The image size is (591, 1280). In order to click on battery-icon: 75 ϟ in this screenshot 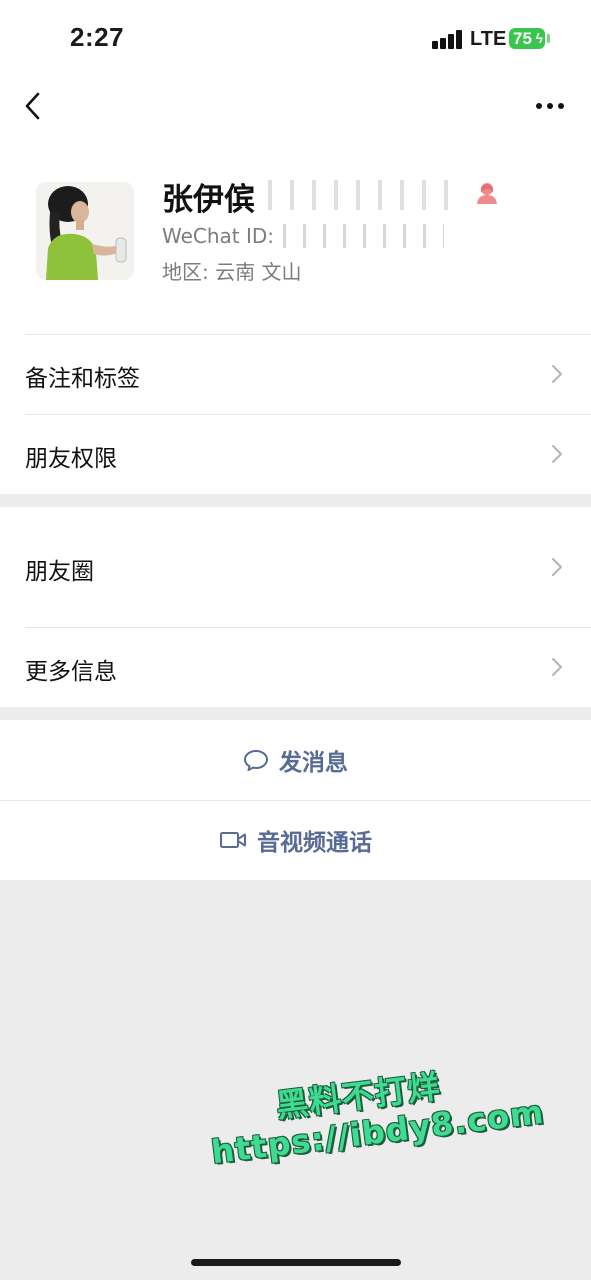, I will do `click(527, 38)`.